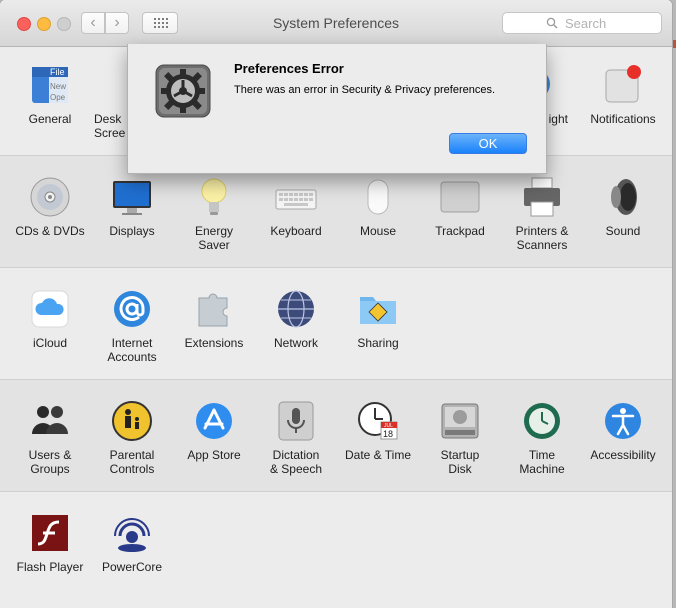  What do you see at coordinates (132, 462) in the screenshot?
I see `pane-label: Parental Controls` at bounding box center [132, 462].